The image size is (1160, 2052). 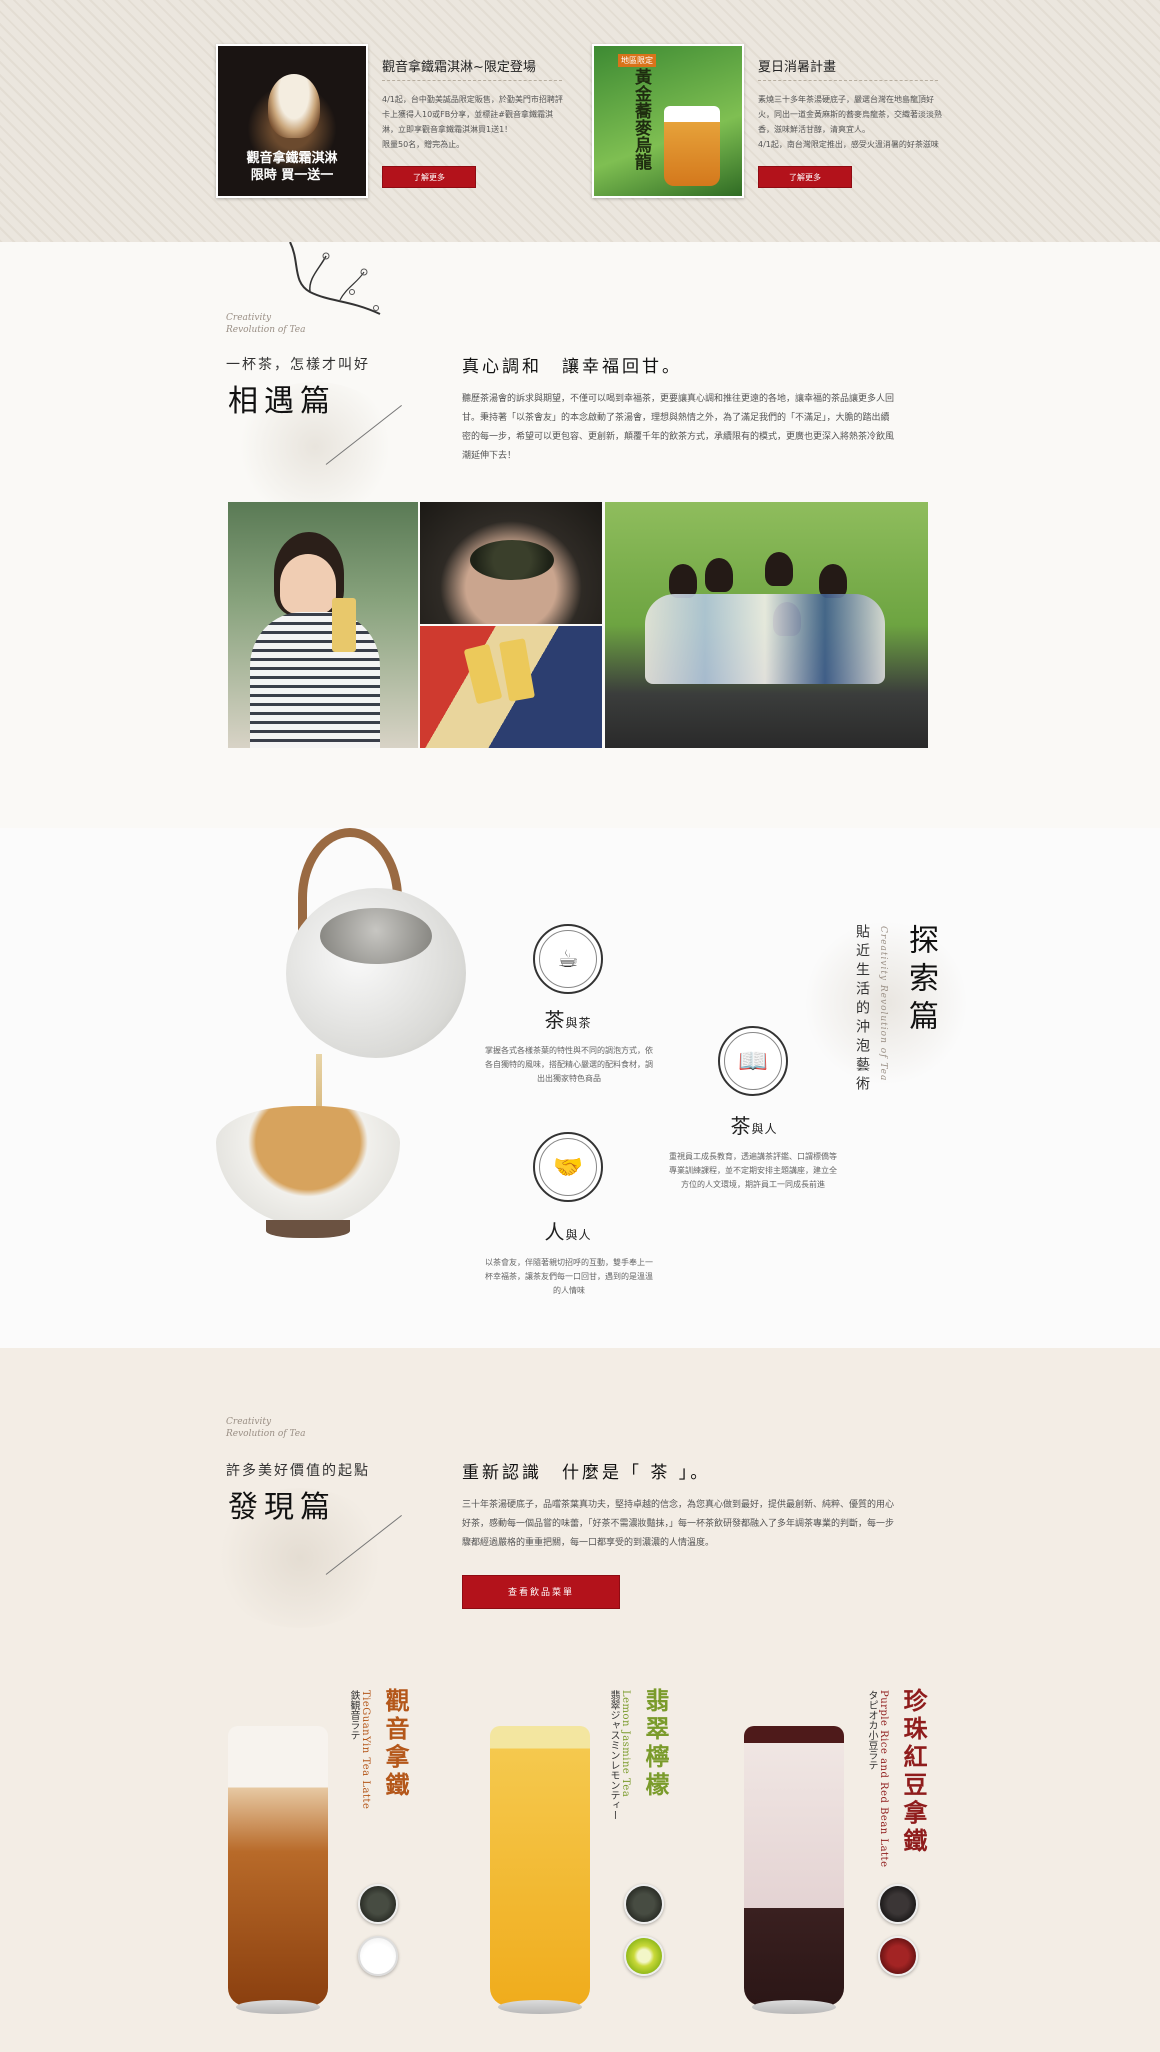 I want to click on section-headline: 重新認識 什麼是「 茶 」。, so click(x=586, y=1473).